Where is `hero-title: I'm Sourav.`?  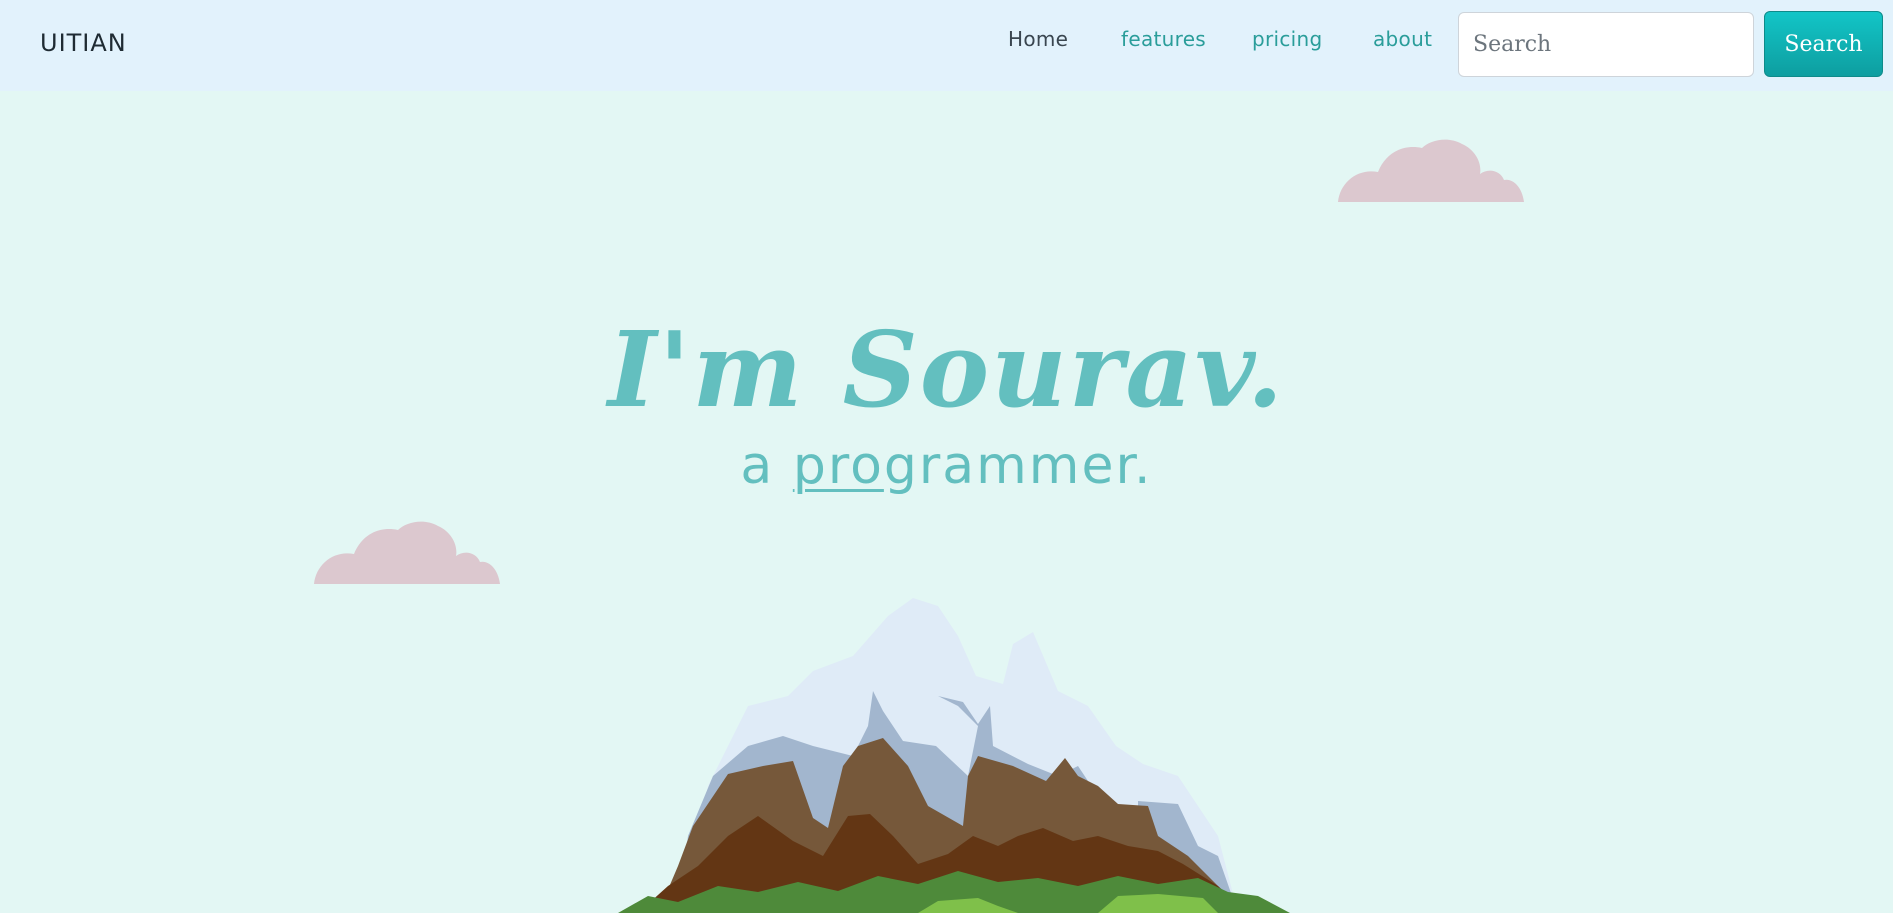 hero-title: I'm Sourav. is located at coordinates (946, 369).